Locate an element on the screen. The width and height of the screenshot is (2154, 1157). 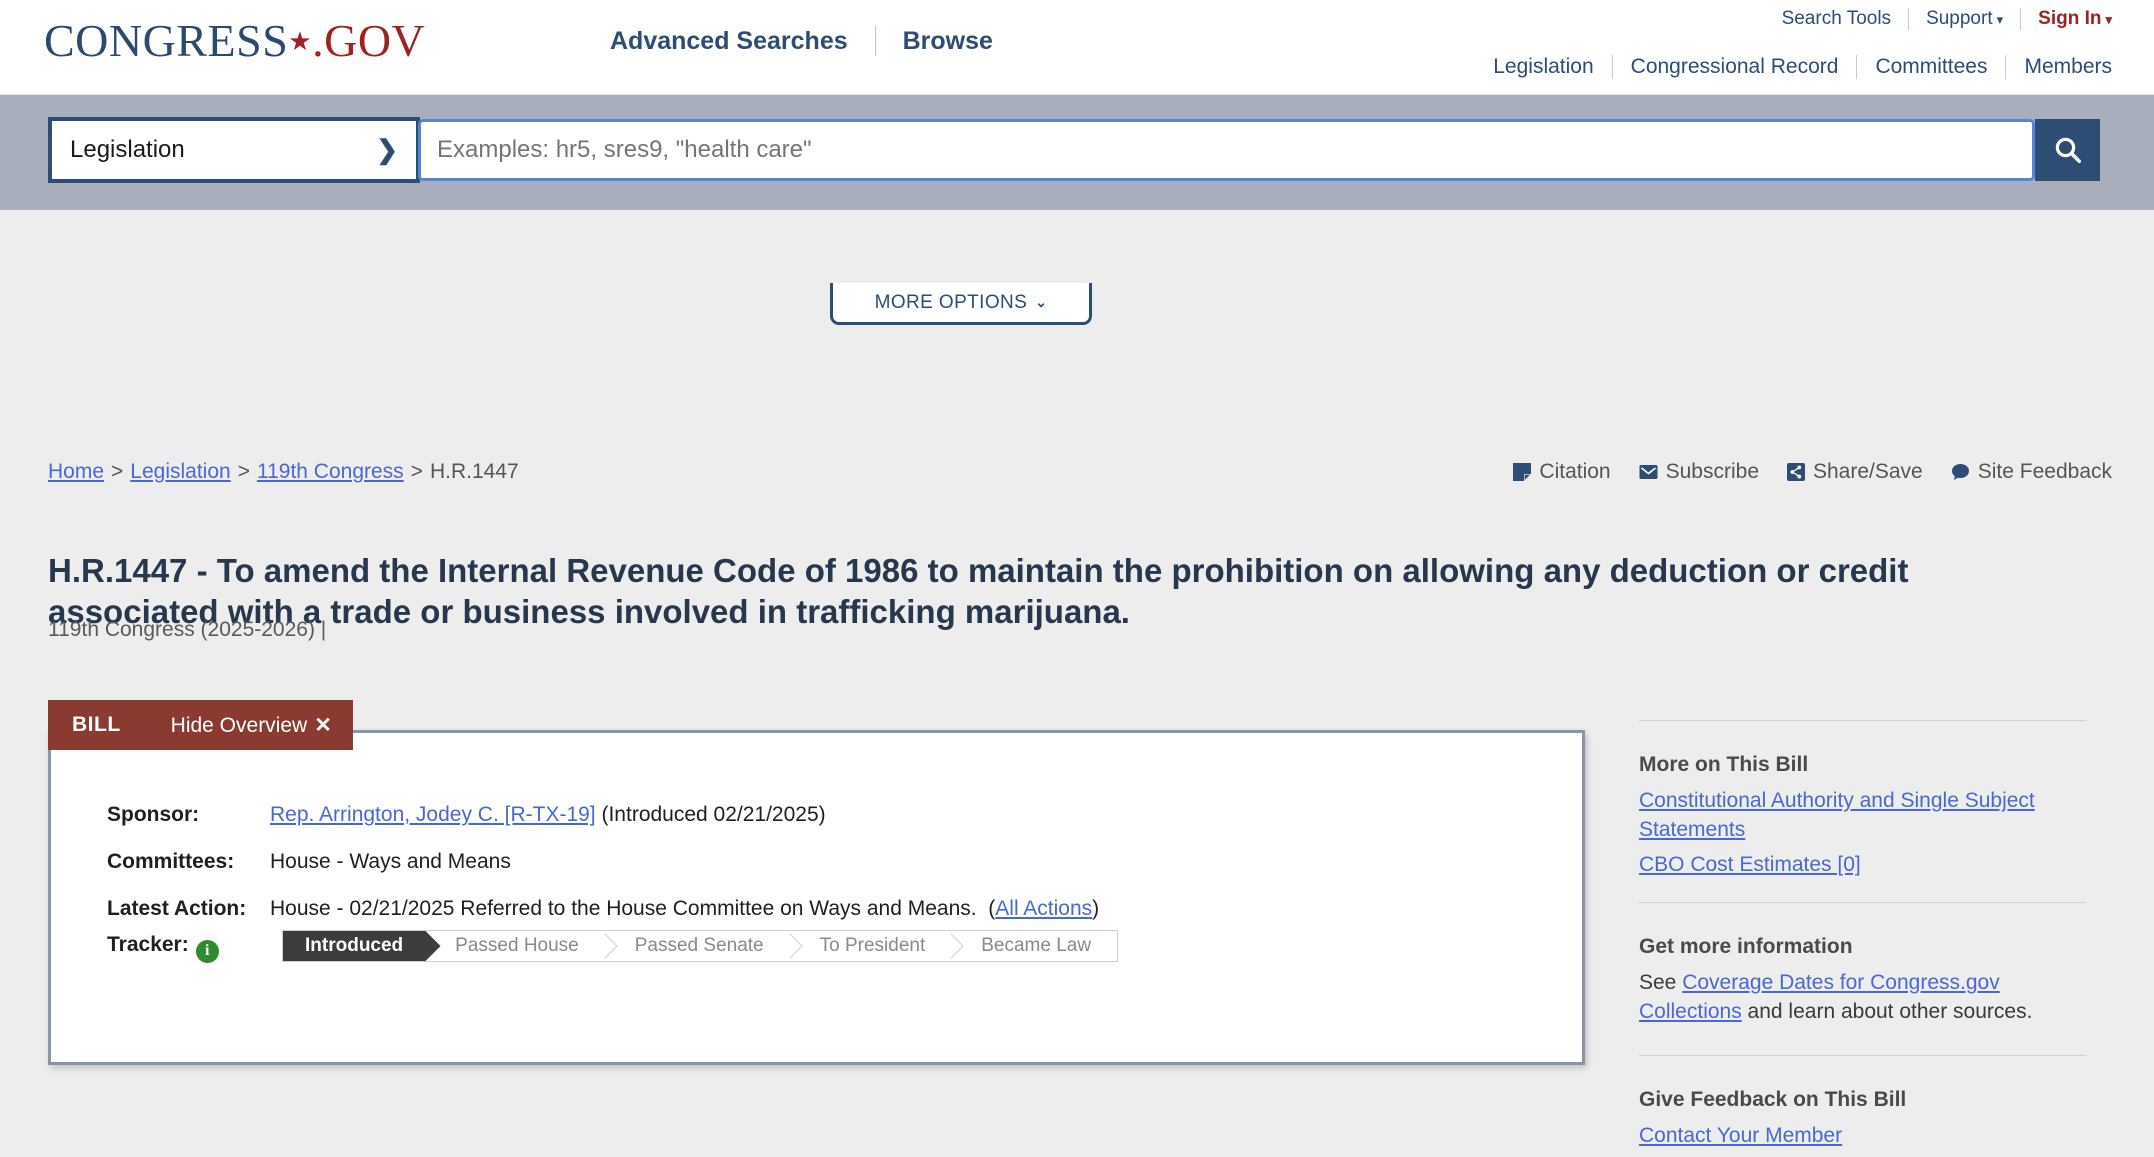
breadcrumb-item-current: H.R.1447 is located at coordinates (474, 471).